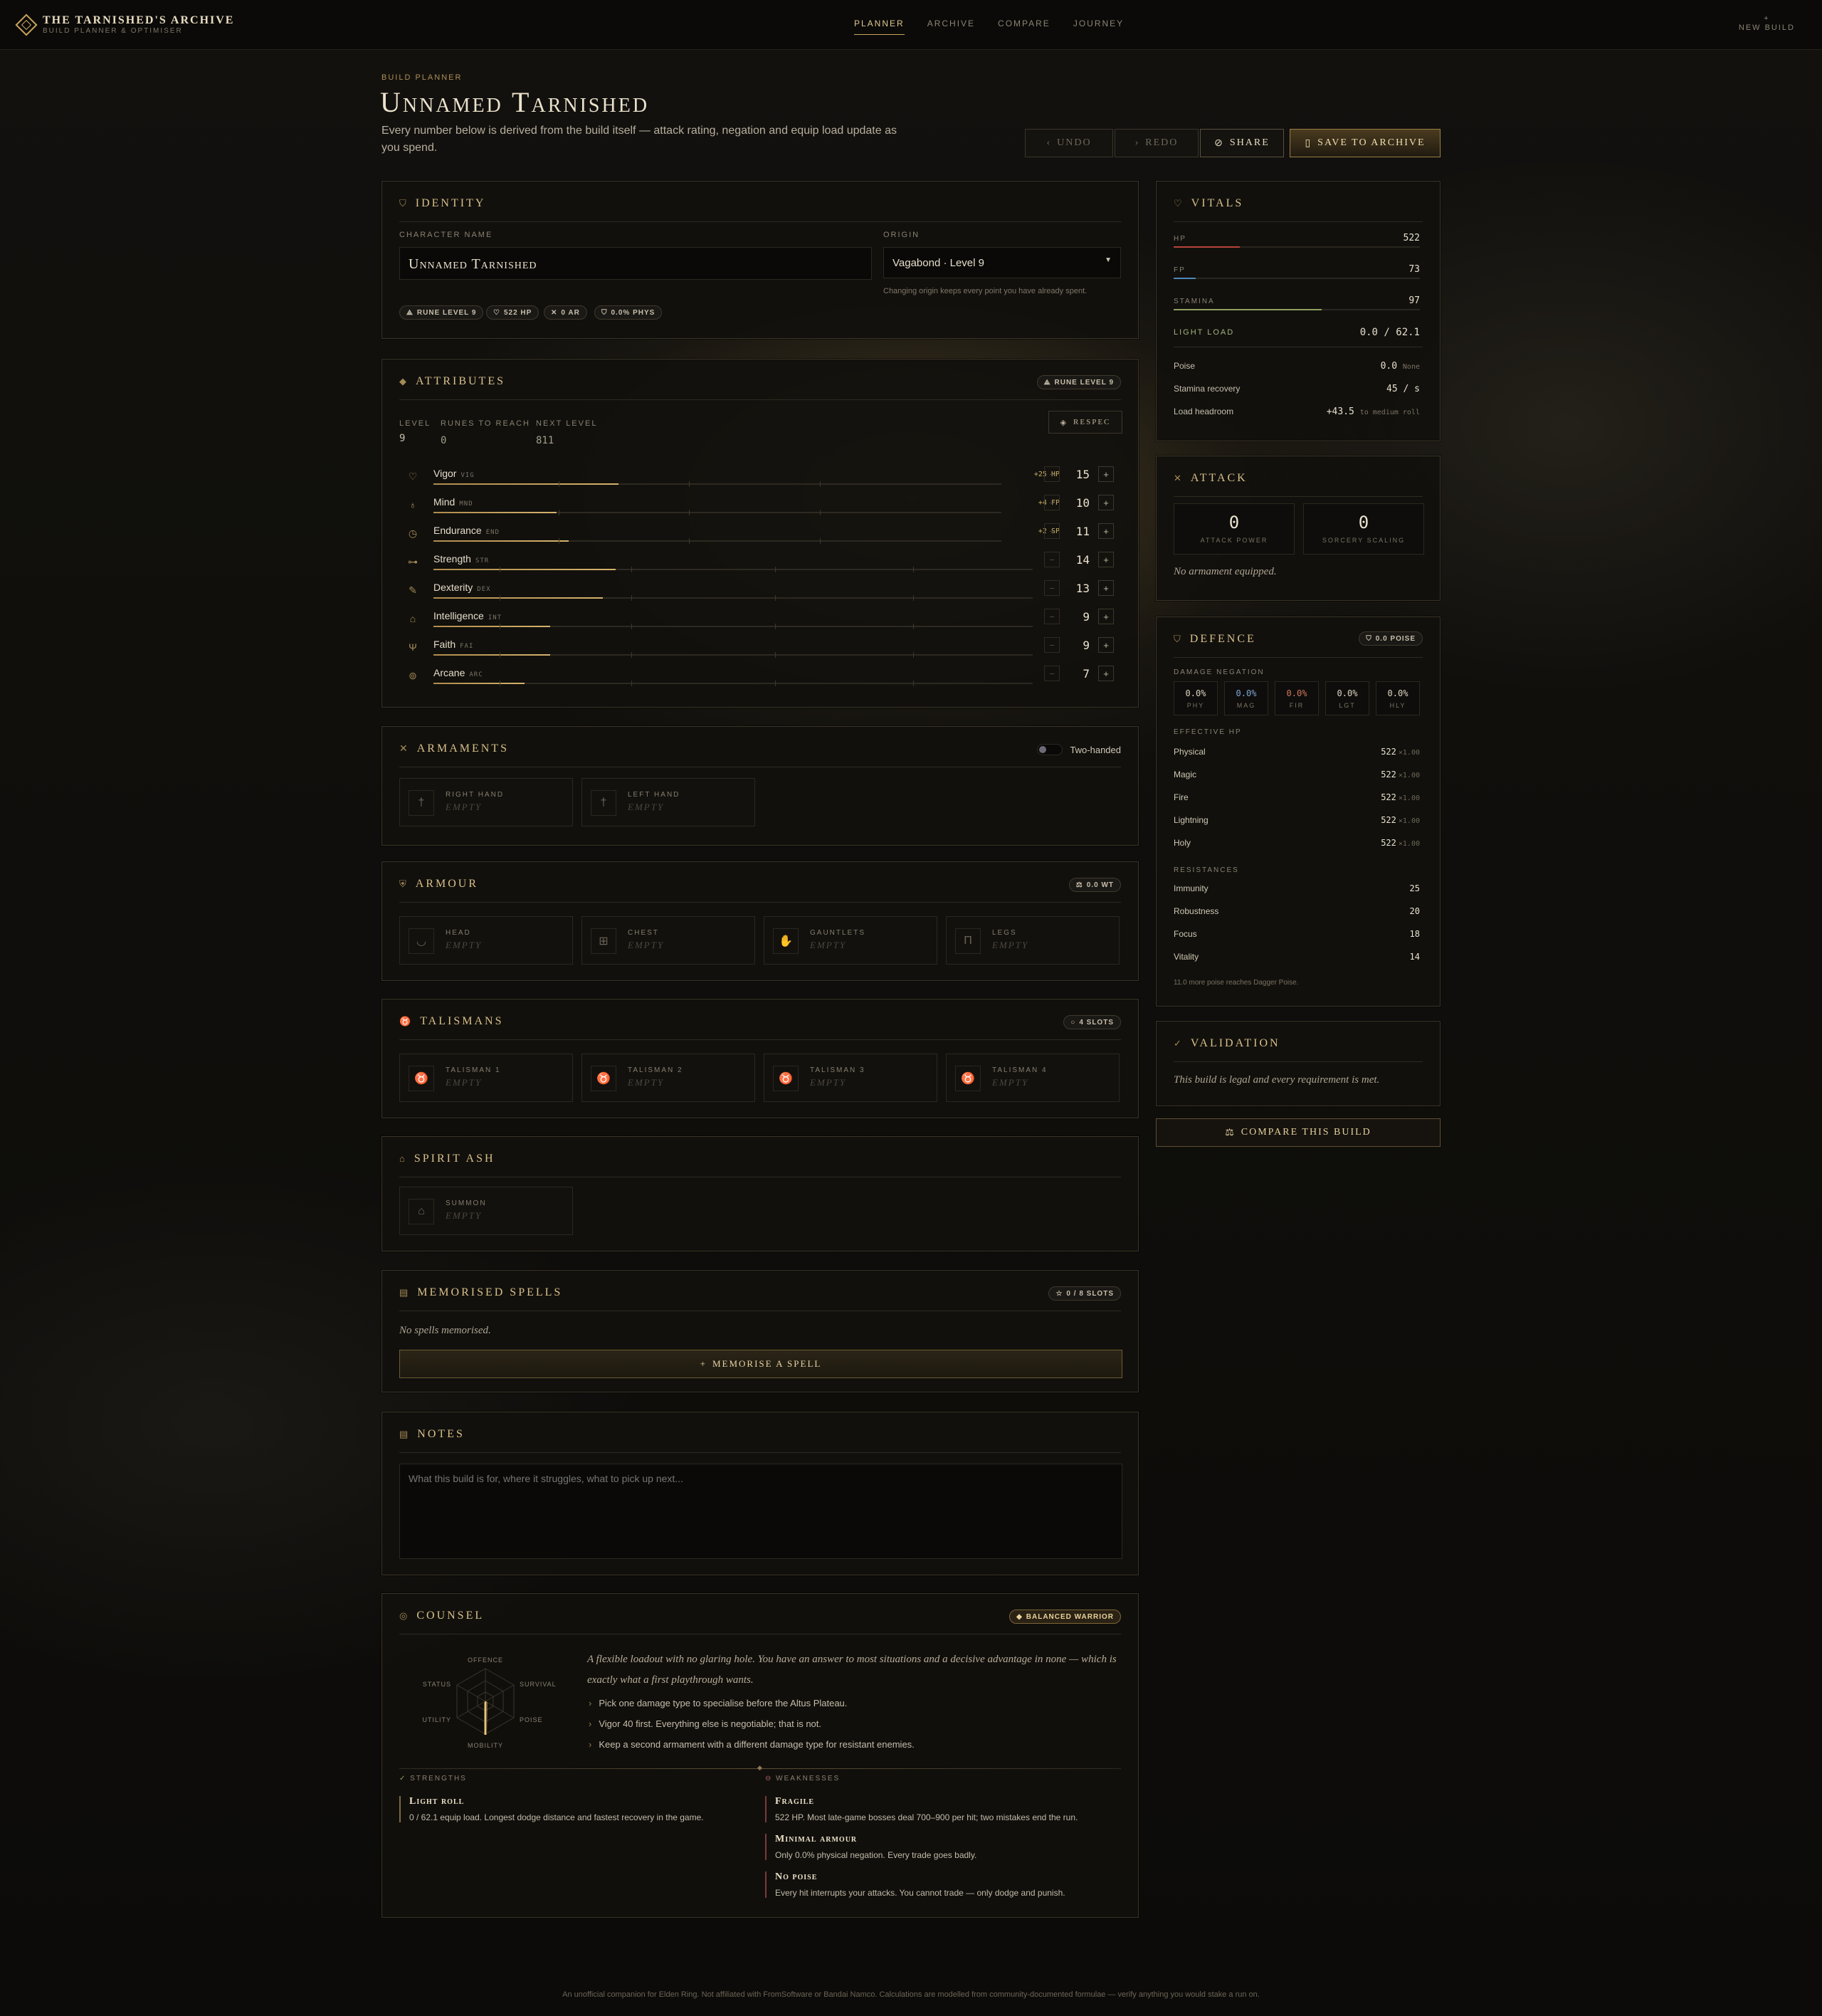 The height and width of the screenshot is (2016, 1822). What do you see at coordinates (1234, 522) in the screenshot?
I see `attack-power-value: 0` at bounding box center [1234, 522].